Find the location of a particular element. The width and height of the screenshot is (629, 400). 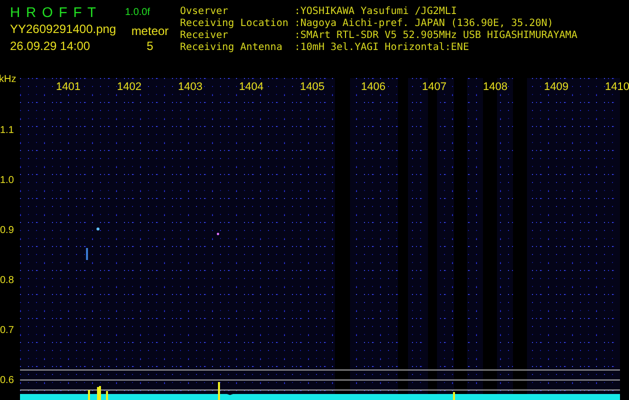

time-label: 1402 is located at coordinates (129, 87).